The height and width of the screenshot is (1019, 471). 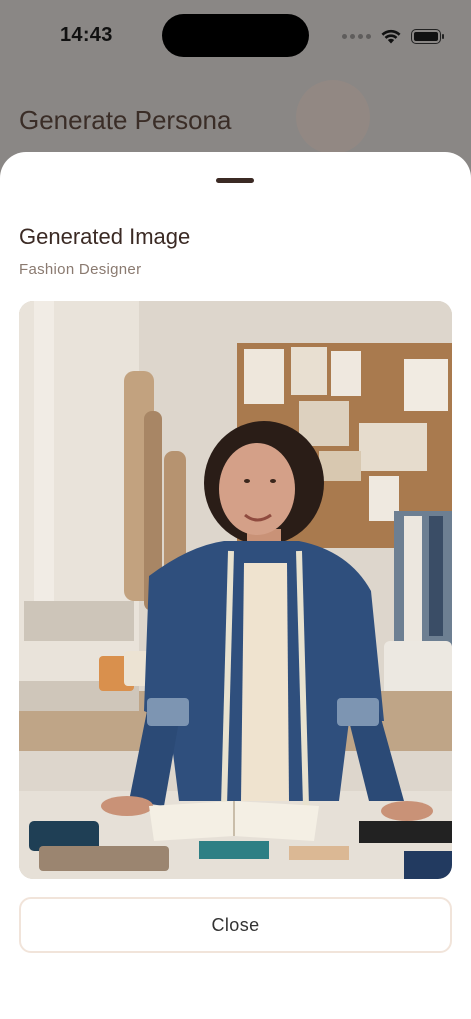 I want to click on battery-icon, so click(x=427, y=36).